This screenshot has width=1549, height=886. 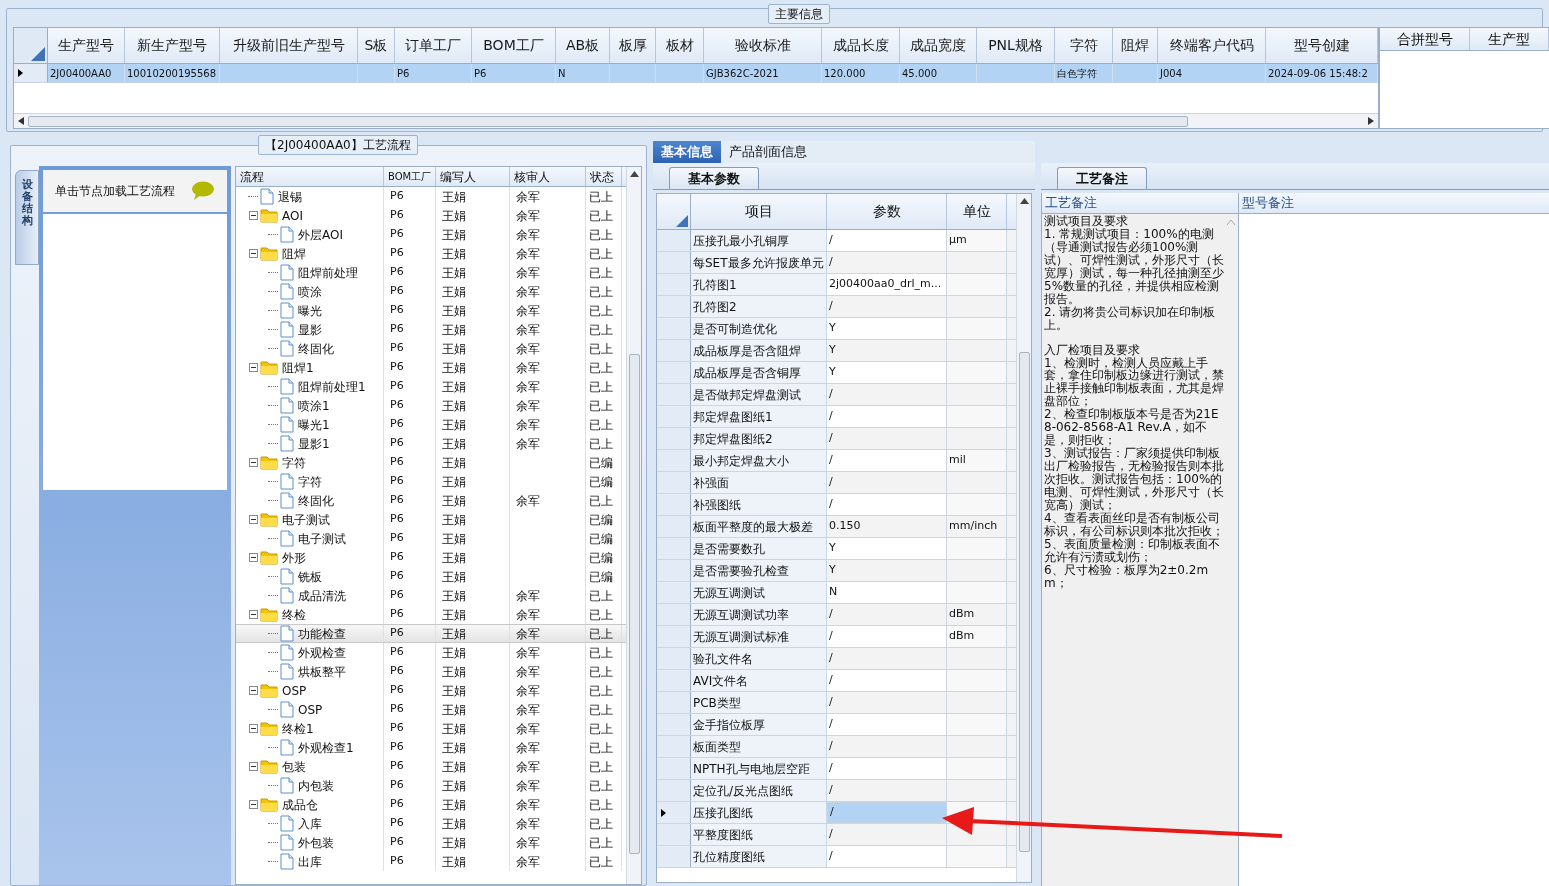 What do you see at coordinates (431, 823) in the screenshot?
I see `tree-row: 入库 P6 王娟 余军 已上` at bounding box center [431, 823].